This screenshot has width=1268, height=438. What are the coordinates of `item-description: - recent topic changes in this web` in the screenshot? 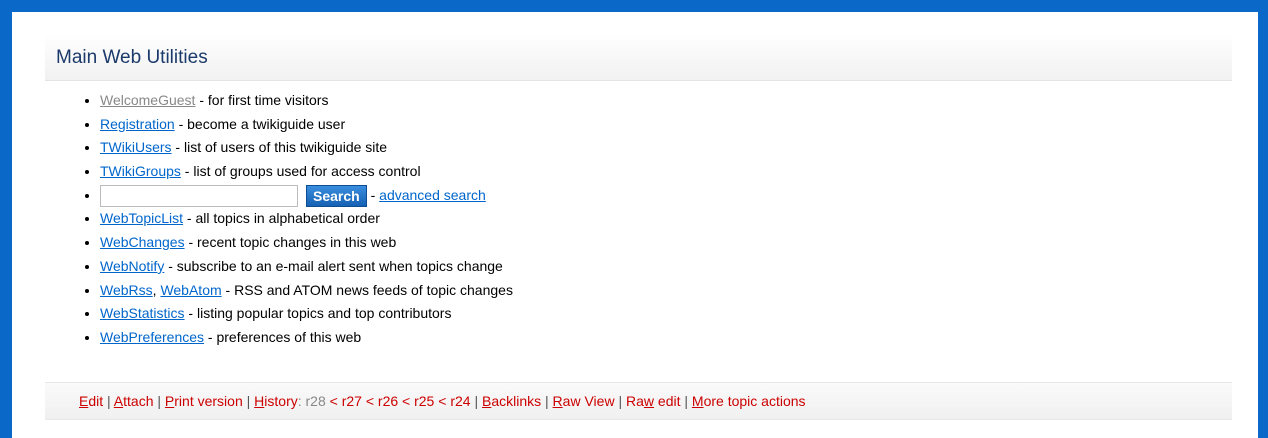 It's located at (290, 242).